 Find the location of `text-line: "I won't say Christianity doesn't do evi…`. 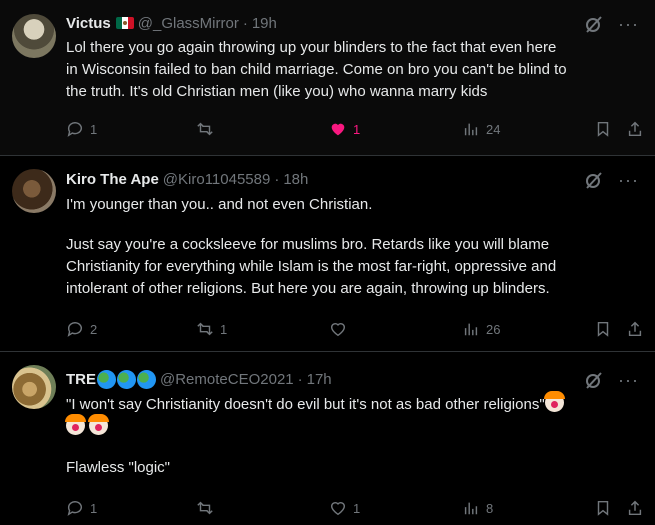

text-line: "I won't say Christianity doesn't do evi… is located at coordinates (353, 403).